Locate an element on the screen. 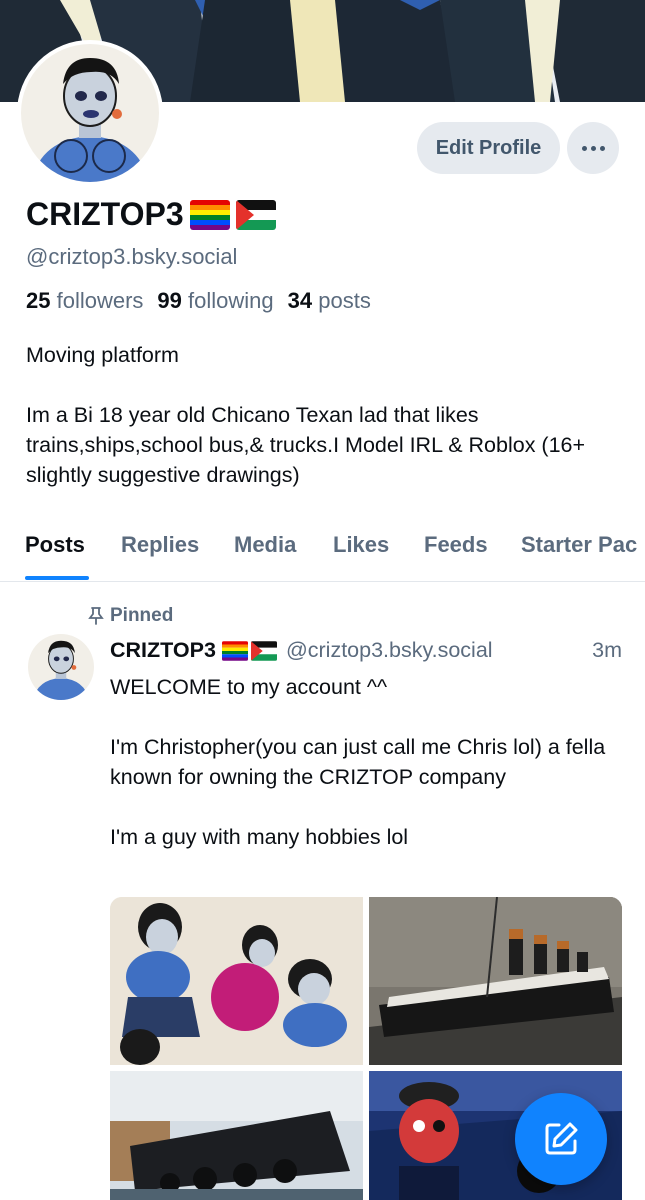 The width and height of the screenshot is (645, 1200). edit-profile-button: Edit Profile is located at coordinates (488, 148).